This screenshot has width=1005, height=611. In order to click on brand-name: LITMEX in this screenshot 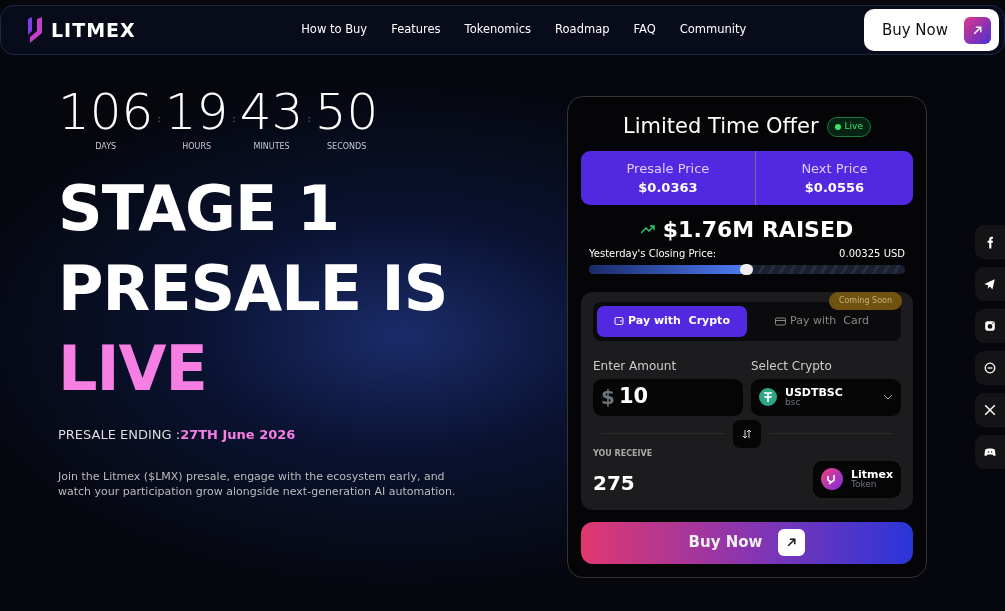, I will do `click(93, 30)`.